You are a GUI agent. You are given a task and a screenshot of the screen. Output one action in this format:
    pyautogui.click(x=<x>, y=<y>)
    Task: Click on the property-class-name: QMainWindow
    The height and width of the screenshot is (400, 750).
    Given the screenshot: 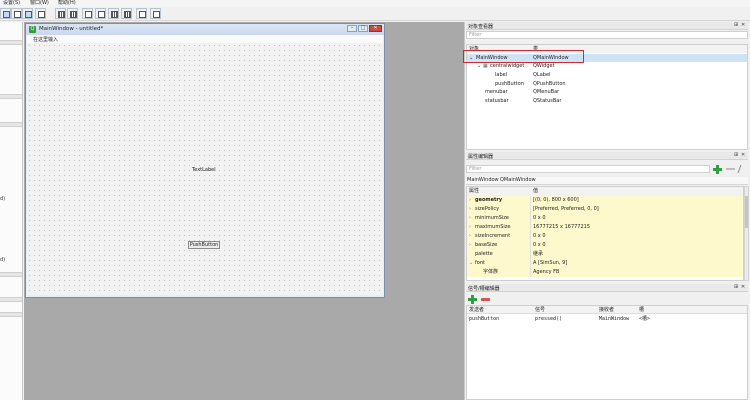 What is the action you would take?
    pyautogui.click(x=518, y=180)
    